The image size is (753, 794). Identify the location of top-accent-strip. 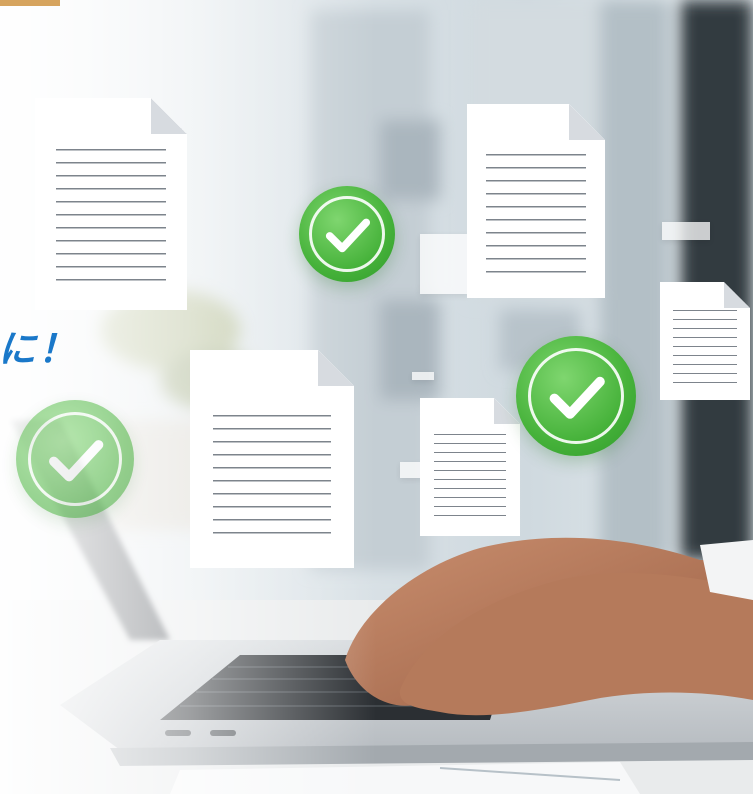
(30, 3).